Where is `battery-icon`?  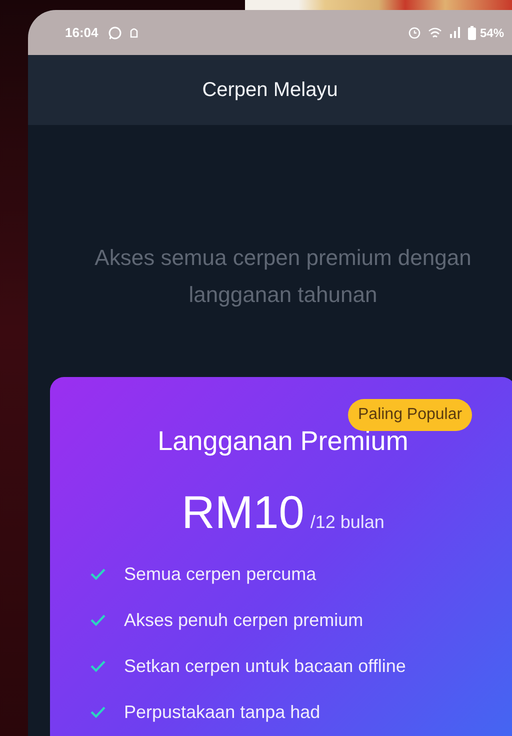
battery-icon is located at coordinates (472, 33).